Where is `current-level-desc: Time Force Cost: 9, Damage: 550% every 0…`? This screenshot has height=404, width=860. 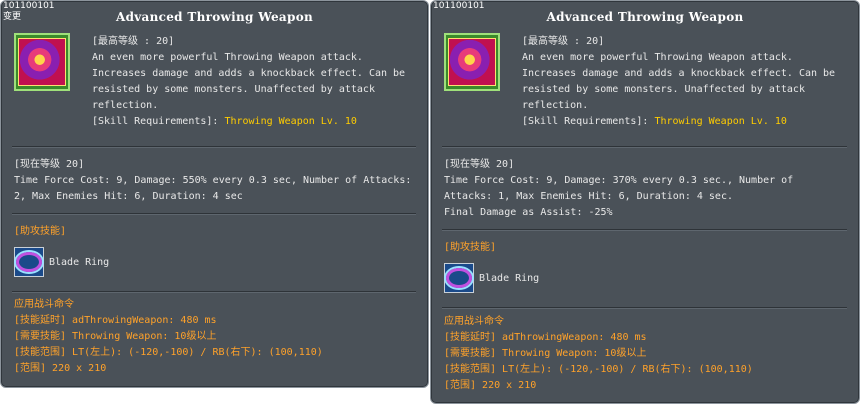 current-level-desc: Time Force Cost: 9, Damage: 550% every 0… is located at coordinates (213, 188).